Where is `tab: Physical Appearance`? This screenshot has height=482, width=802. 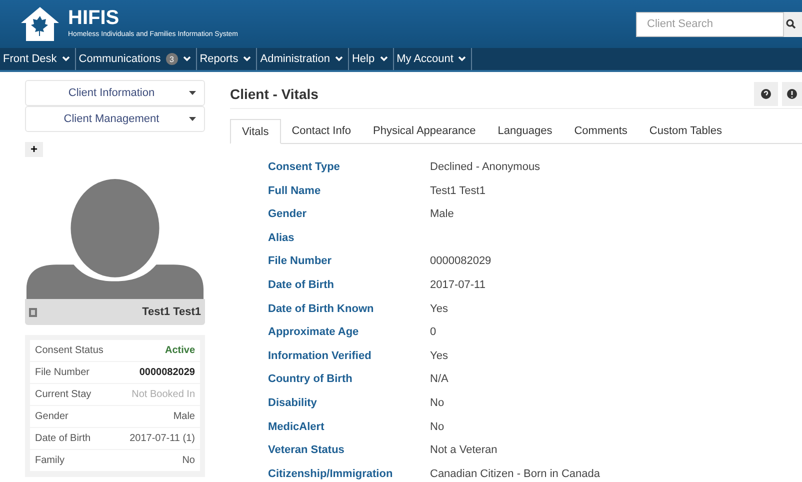 tab: Physical Appearance is located at coordinates (424, 131).